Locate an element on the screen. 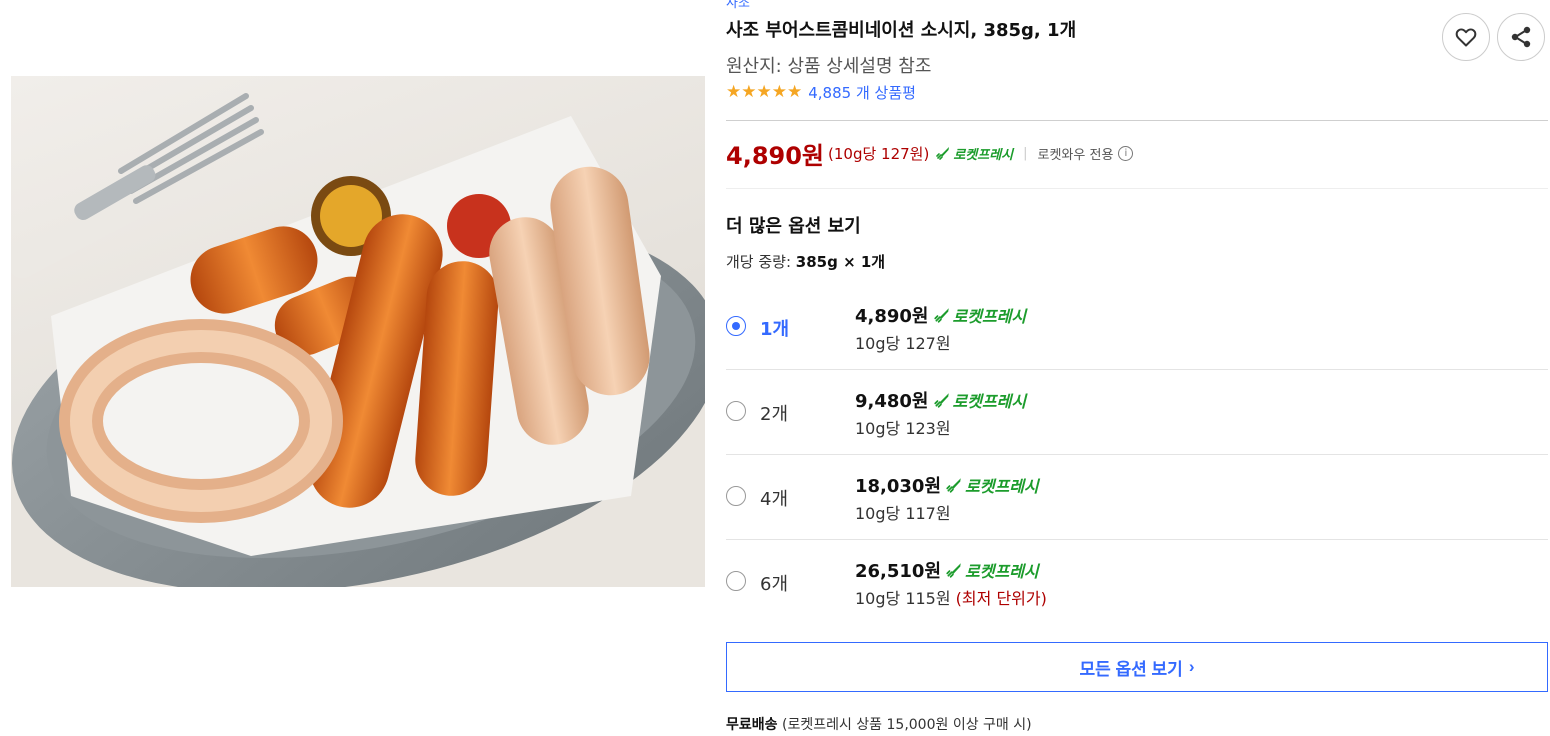  option-unit-price: 10g당 115원 (최저 단위가) is located at coordinates (951, 597).